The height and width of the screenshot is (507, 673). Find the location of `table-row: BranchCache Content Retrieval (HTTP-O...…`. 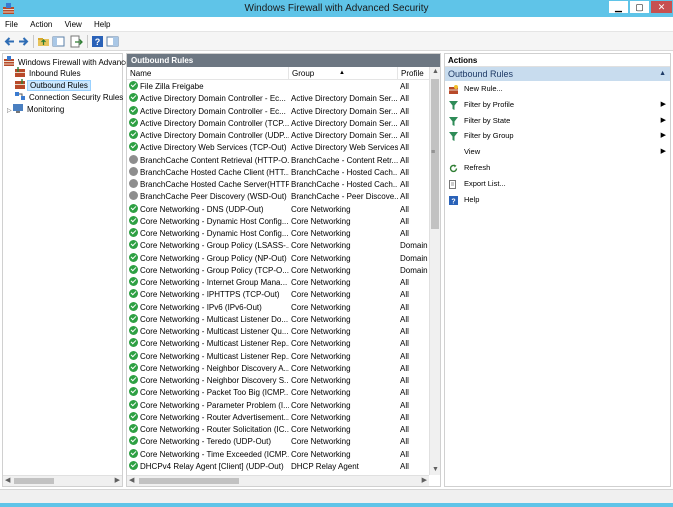

table-row: BranchCache Content Retrieval (HTTP-O...… is located at coordinates (278, 160).